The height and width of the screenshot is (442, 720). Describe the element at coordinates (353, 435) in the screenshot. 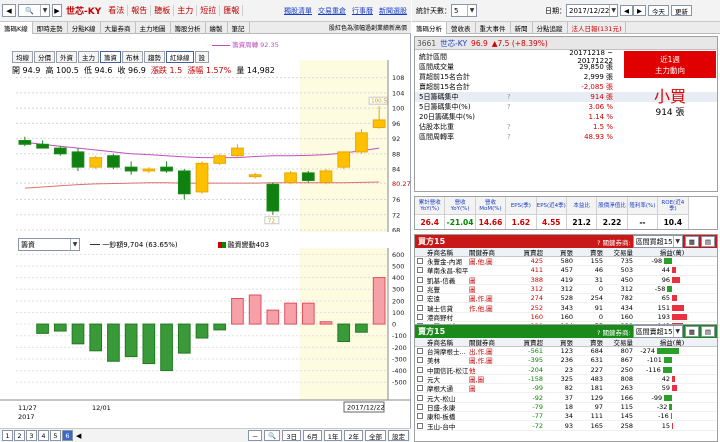

I see `period-button: 2年` at that location.